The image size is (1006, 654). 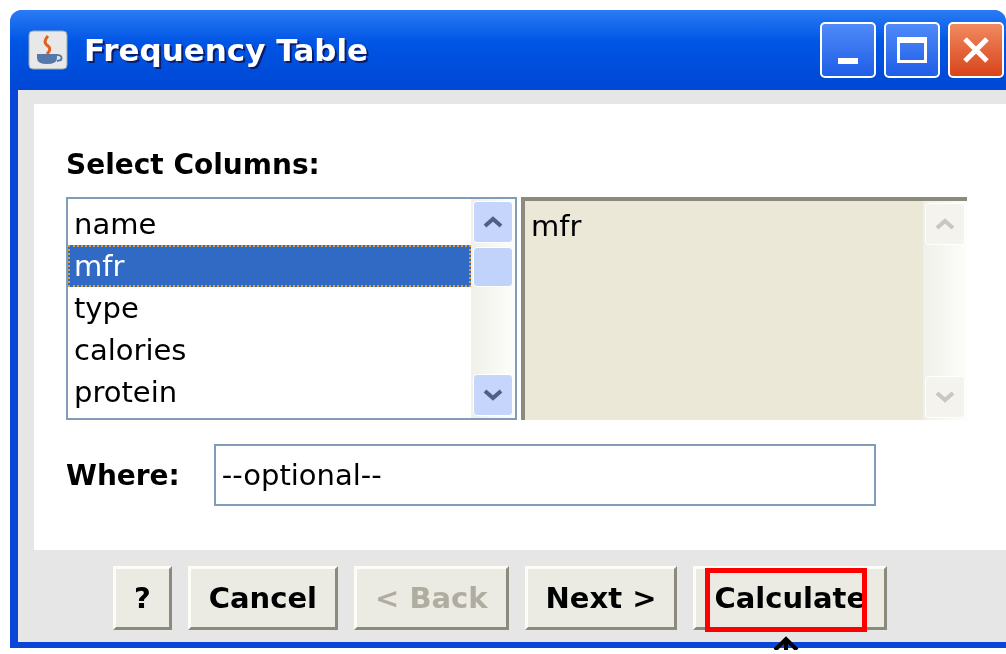 What do you see at coordinates (269, 392) in the screenshot?
I see `list-item: protein` at bounding box center [269, 392].